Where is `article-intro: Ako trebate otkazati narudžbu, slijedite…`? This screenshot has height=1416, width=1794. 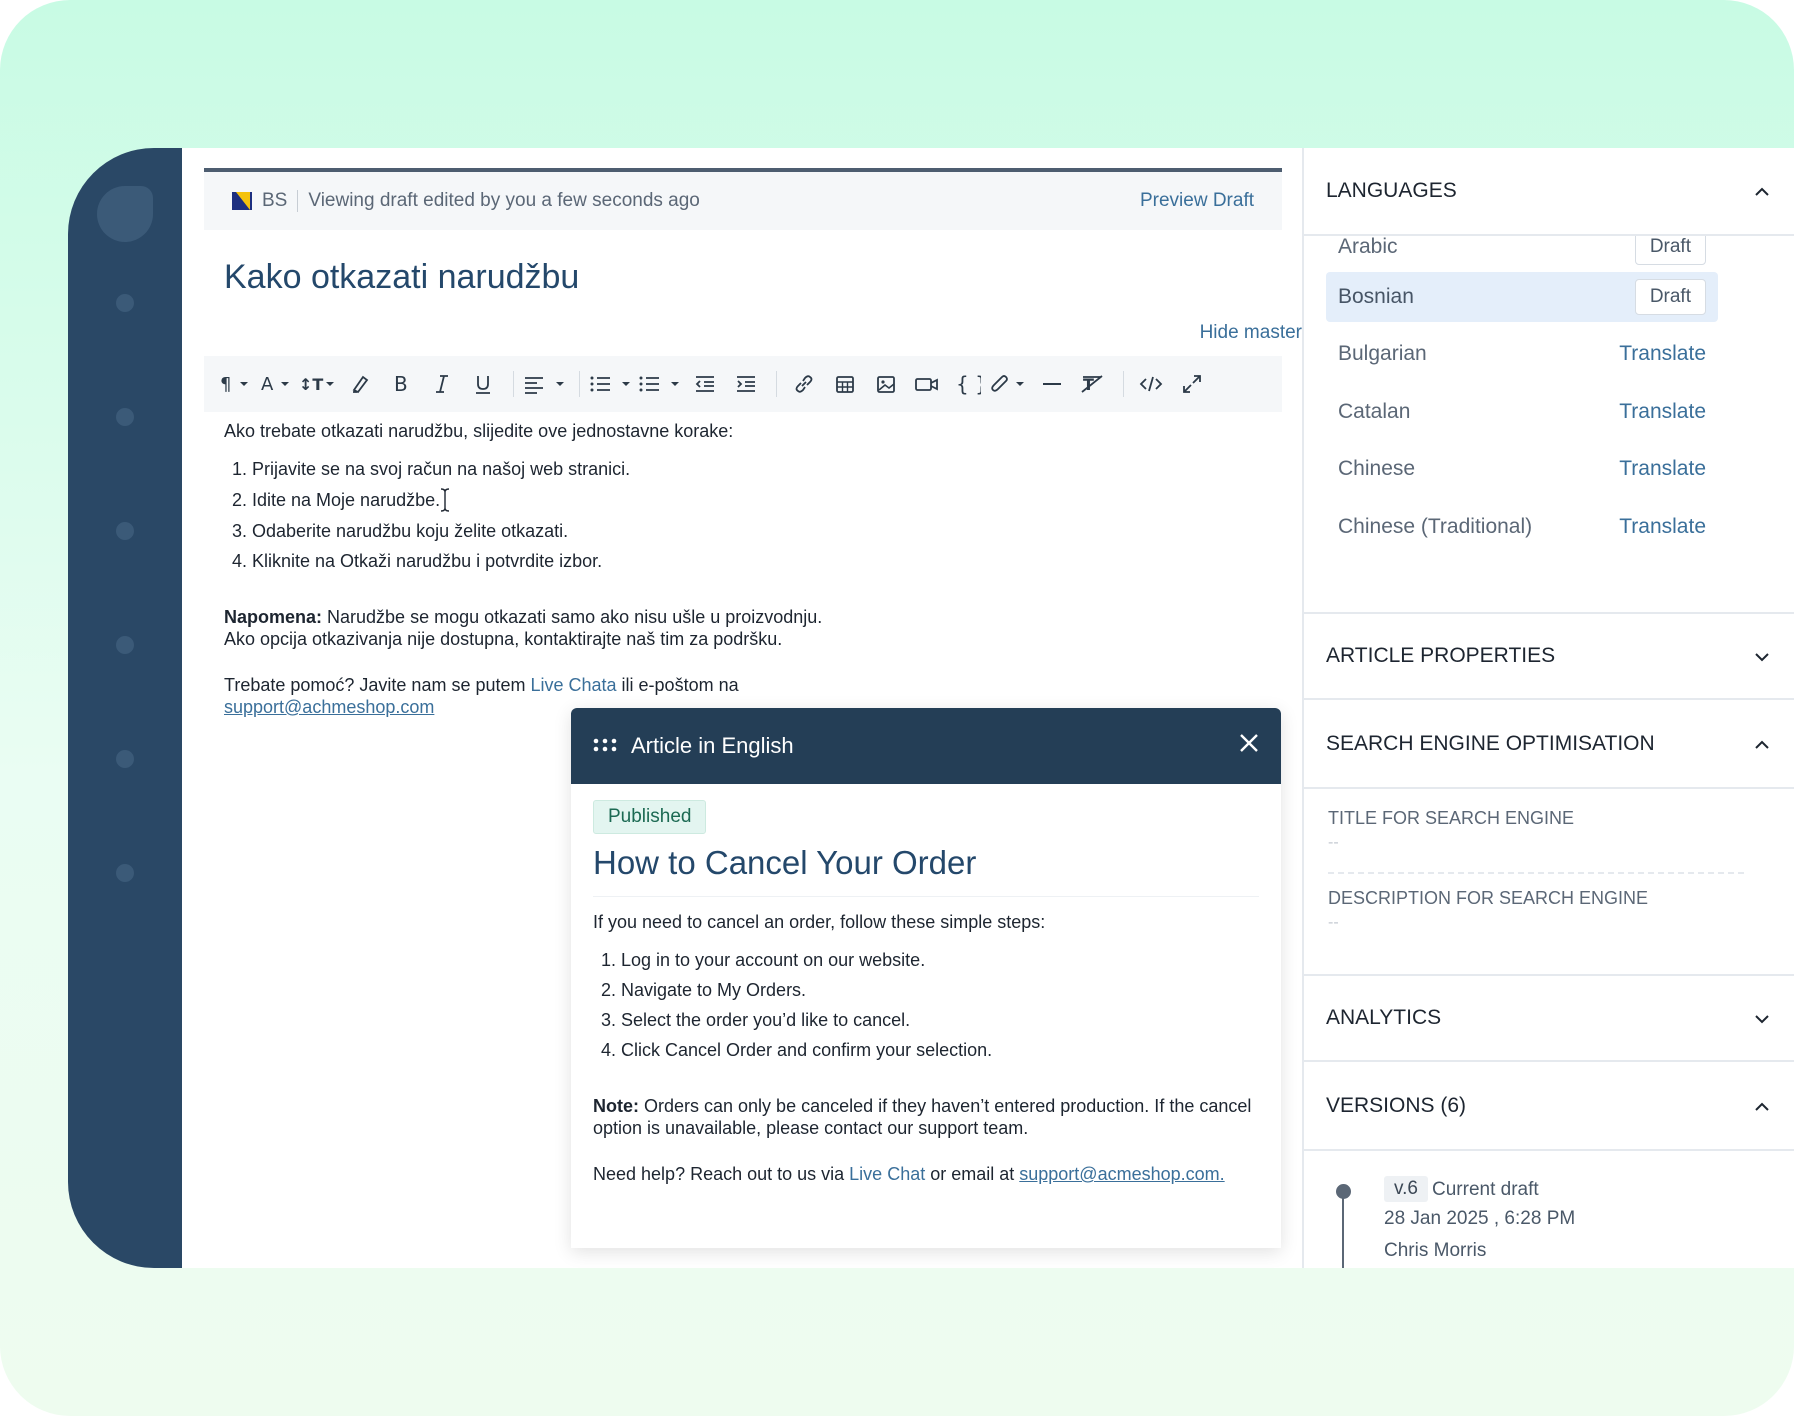 article-intro: Ako trebate otkazati narudžbu, slijedite… is located at coordinates (479, 431).